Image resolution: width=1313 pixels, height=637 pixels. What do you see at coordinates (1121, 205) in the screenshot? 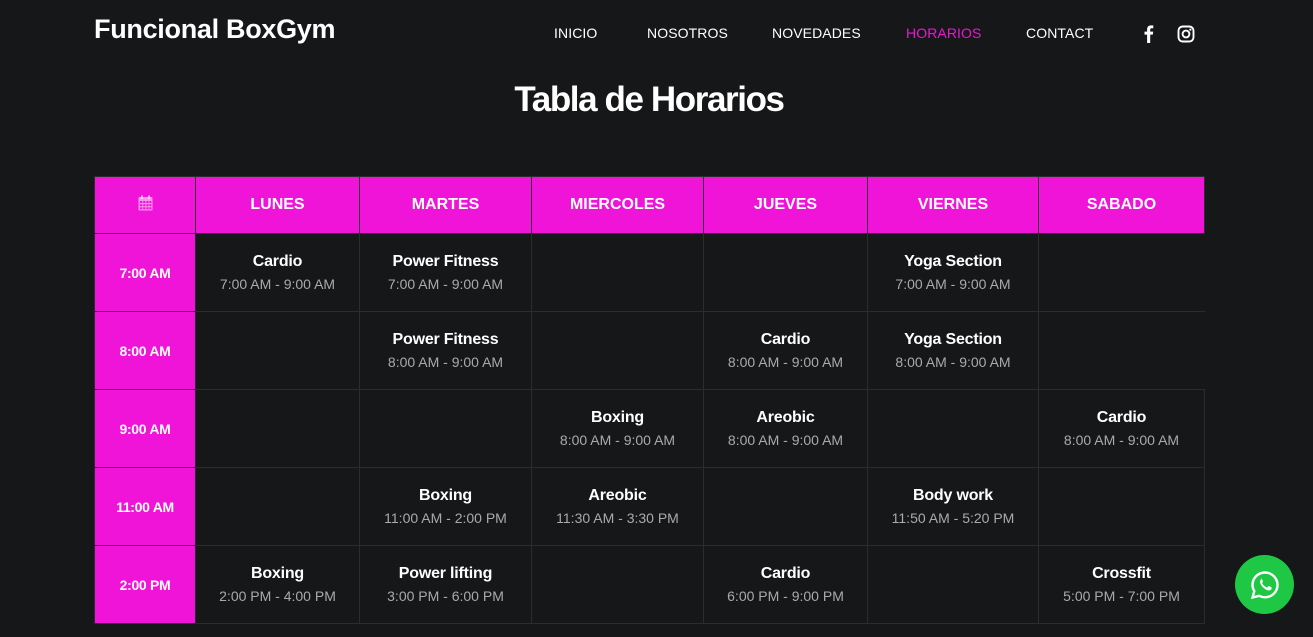
I see `day-header-sabado: SABADO` at bounding box center [1121, 205].